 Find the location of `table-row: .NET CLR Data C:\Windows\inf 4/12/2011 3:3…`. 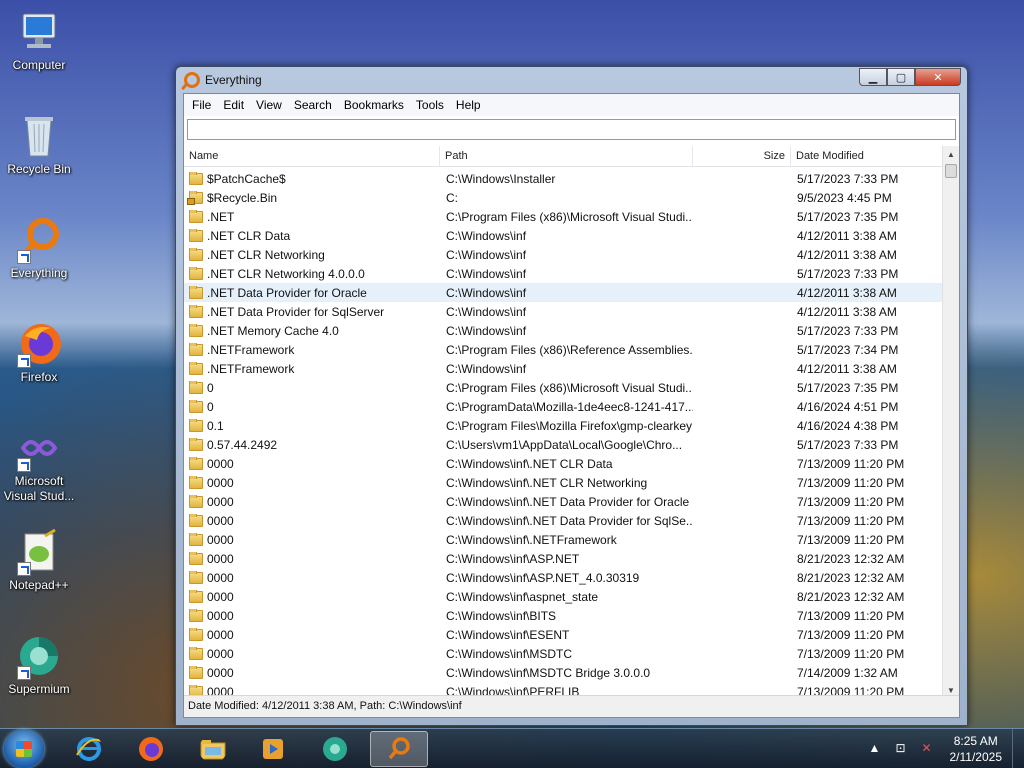

table-row: .NET CLR Data C:\Windows\inf 4/12/2011 3:3… is located at coordinates (563, 235).